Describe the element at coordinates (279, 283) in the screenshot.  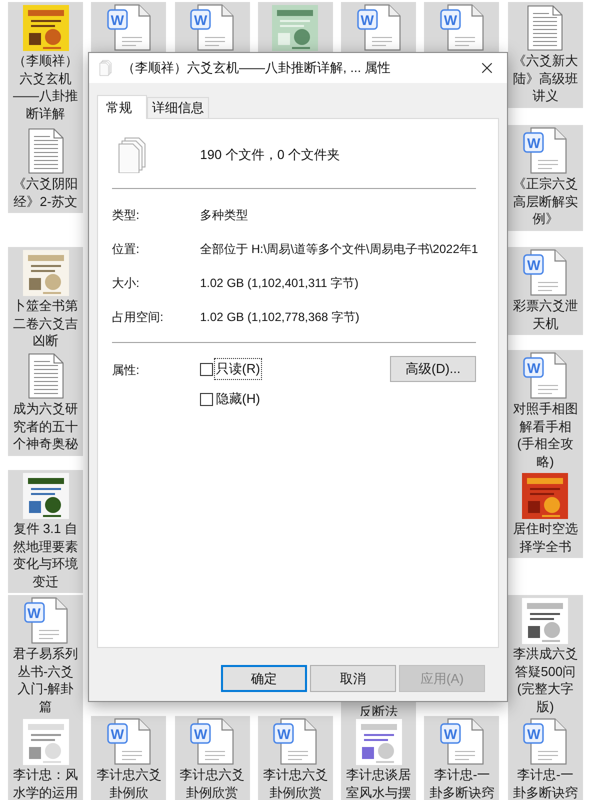
I see `property-value: 1.02 GB (1,102,401,311 字节)` at that location.